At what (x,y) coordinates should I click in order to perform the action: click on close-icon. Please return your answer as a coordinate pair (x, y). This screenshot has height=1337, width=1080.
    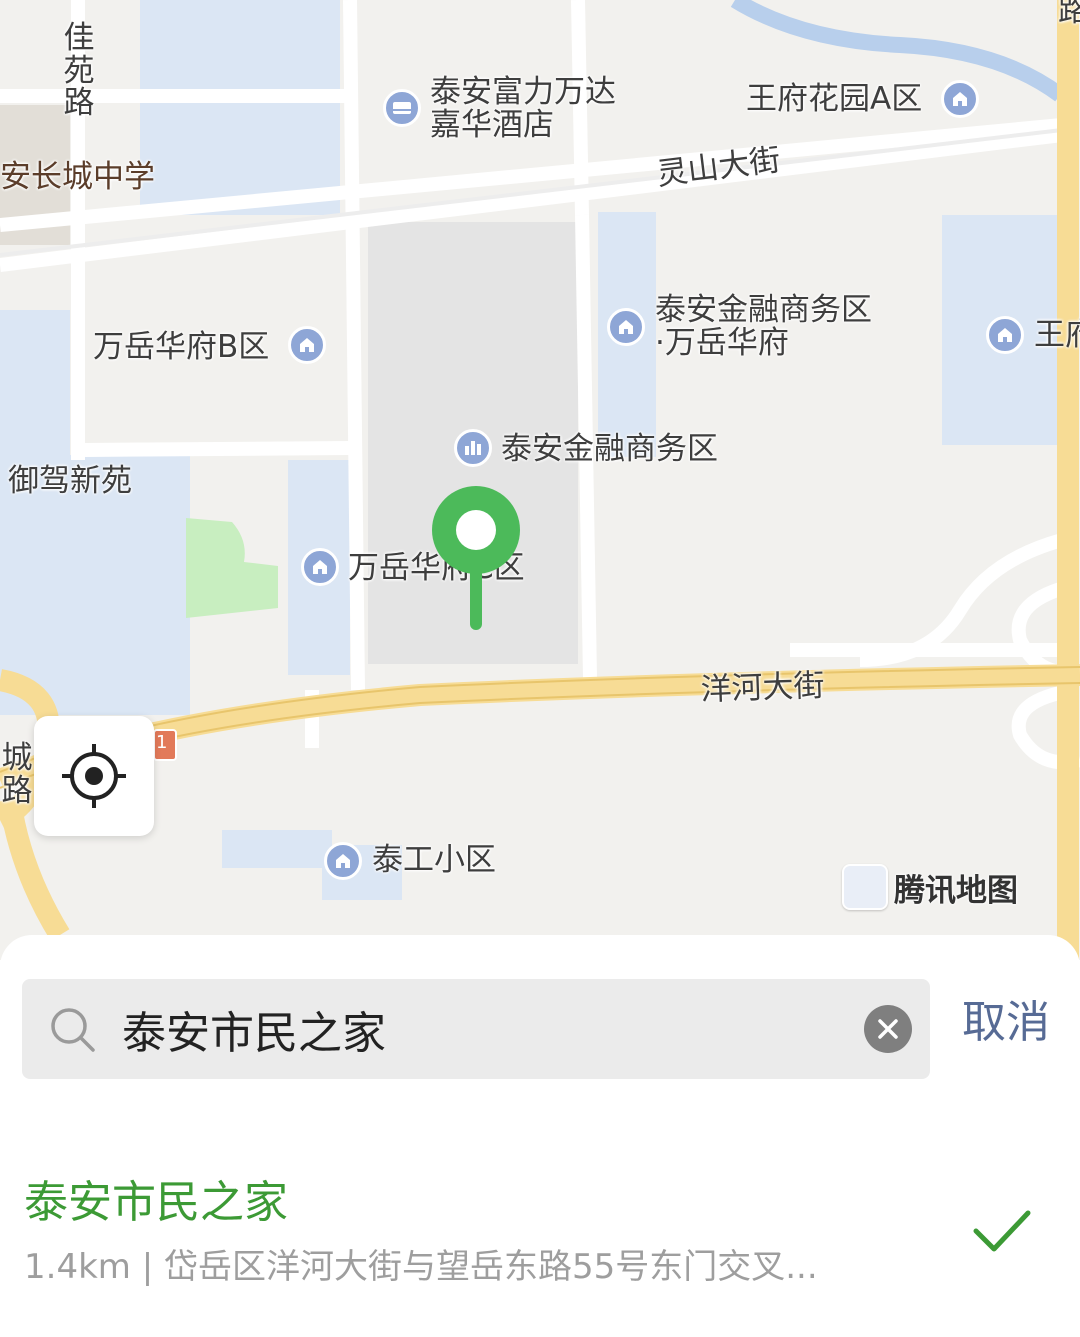
    Looking at the image, I should click on (888, 1029).